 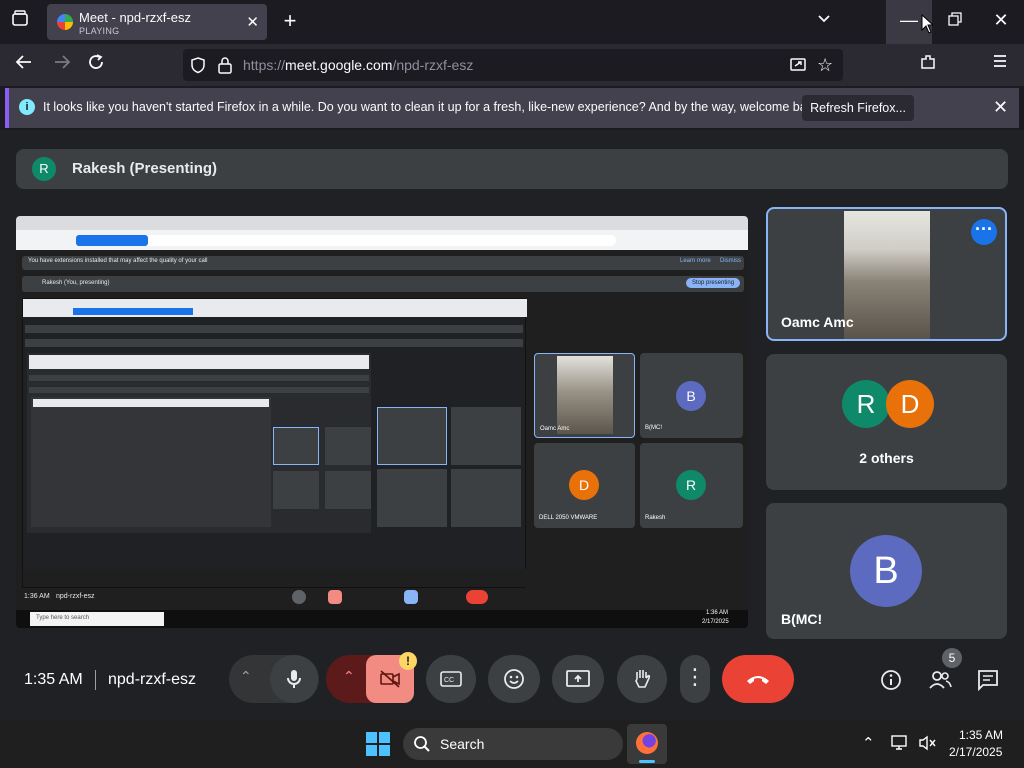 I want to click on more-options-button: ⋮, so click(x=695, y=679).